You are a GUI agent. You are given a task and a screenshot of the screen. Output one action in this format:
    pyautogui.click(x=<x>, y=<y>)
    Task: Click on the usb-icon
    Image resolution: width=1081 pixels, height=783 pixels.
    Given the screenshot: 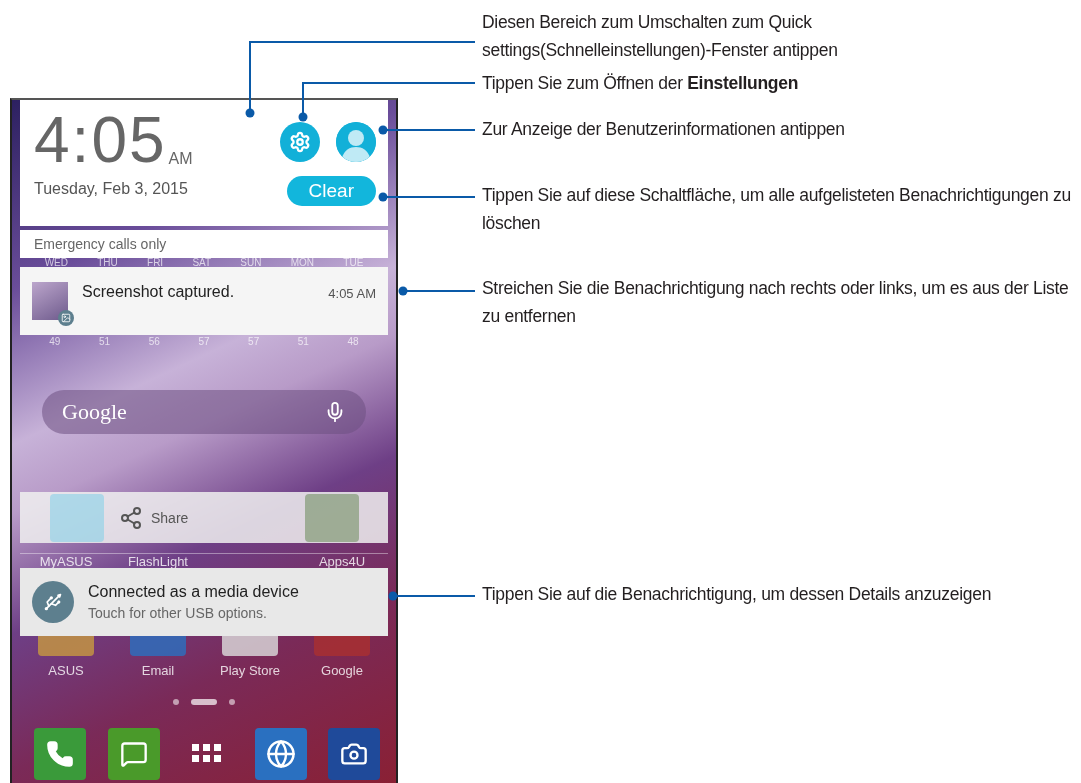 What is the action you would take?
    pyautogui.click(x=53, y=602)
    